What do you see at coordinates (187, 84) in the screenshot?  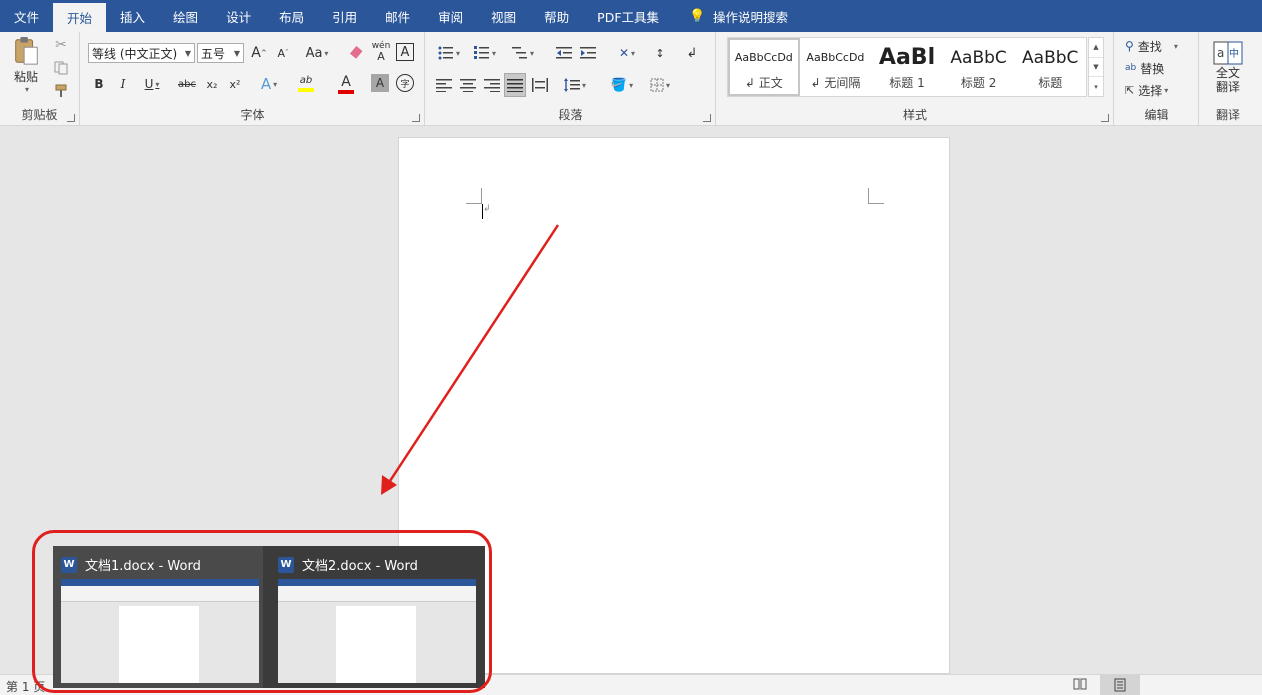 I see `strikethrough-button: abc` at bounding box center [187, 84].